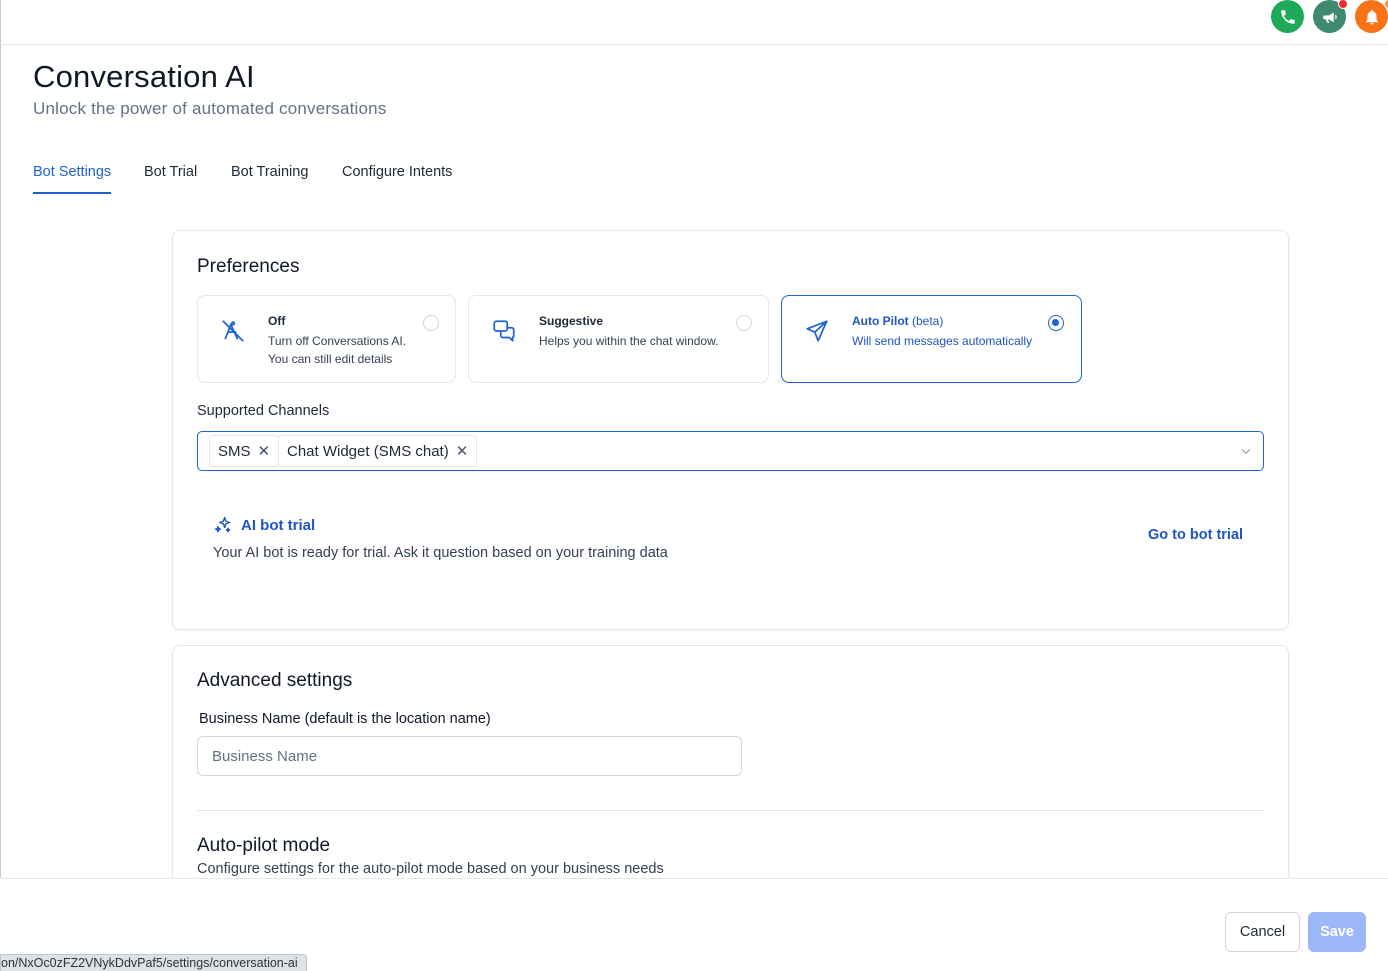 The image size is (1388, 971). I want to click on channel-chip-chat-widget: Chat Widget (SMS chat) ✕, so click(378, 451).